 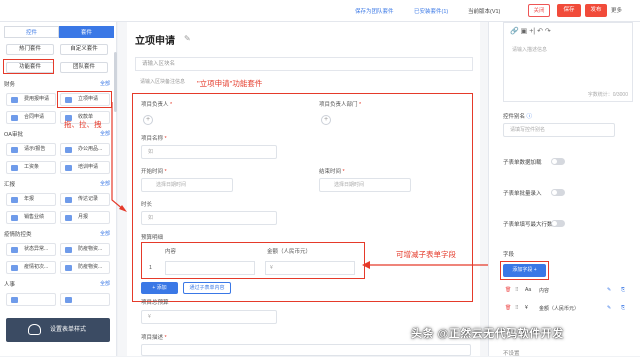 I want to click on status-icon, so click(x=14, y=250).